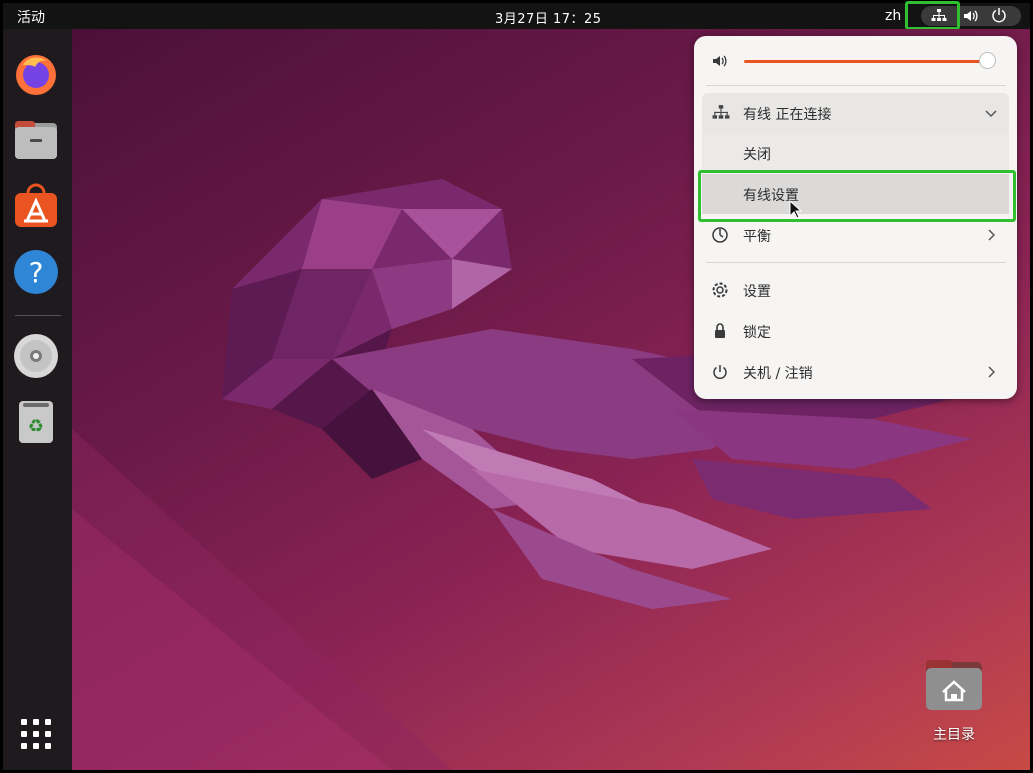  I want to click on wired-off-item: 关闭, so click(855, 153).